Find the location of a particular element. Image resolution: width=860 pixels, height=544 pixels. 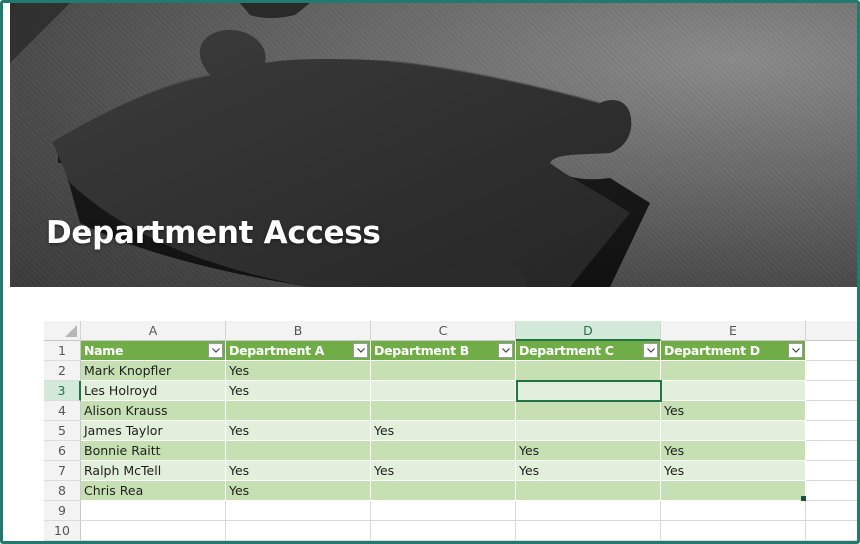

cell-a10 is located at coordinates (153, 531).